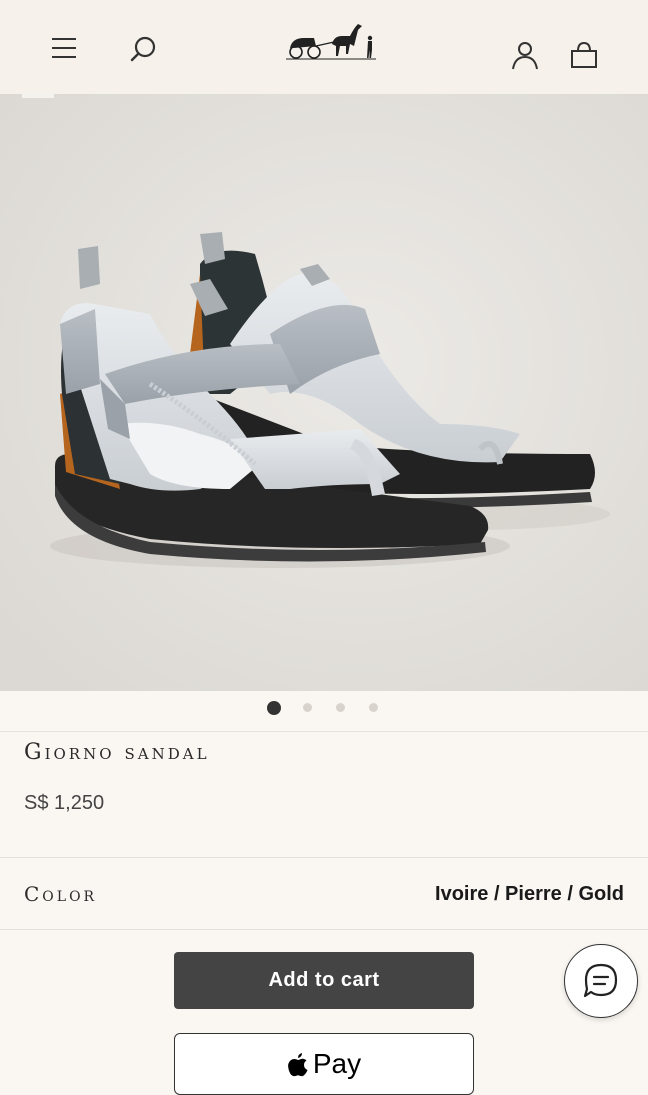 The image size is (648, 1095). I want to click on color-value: Ivoire / Pierre / Gold, so click(529, 894).